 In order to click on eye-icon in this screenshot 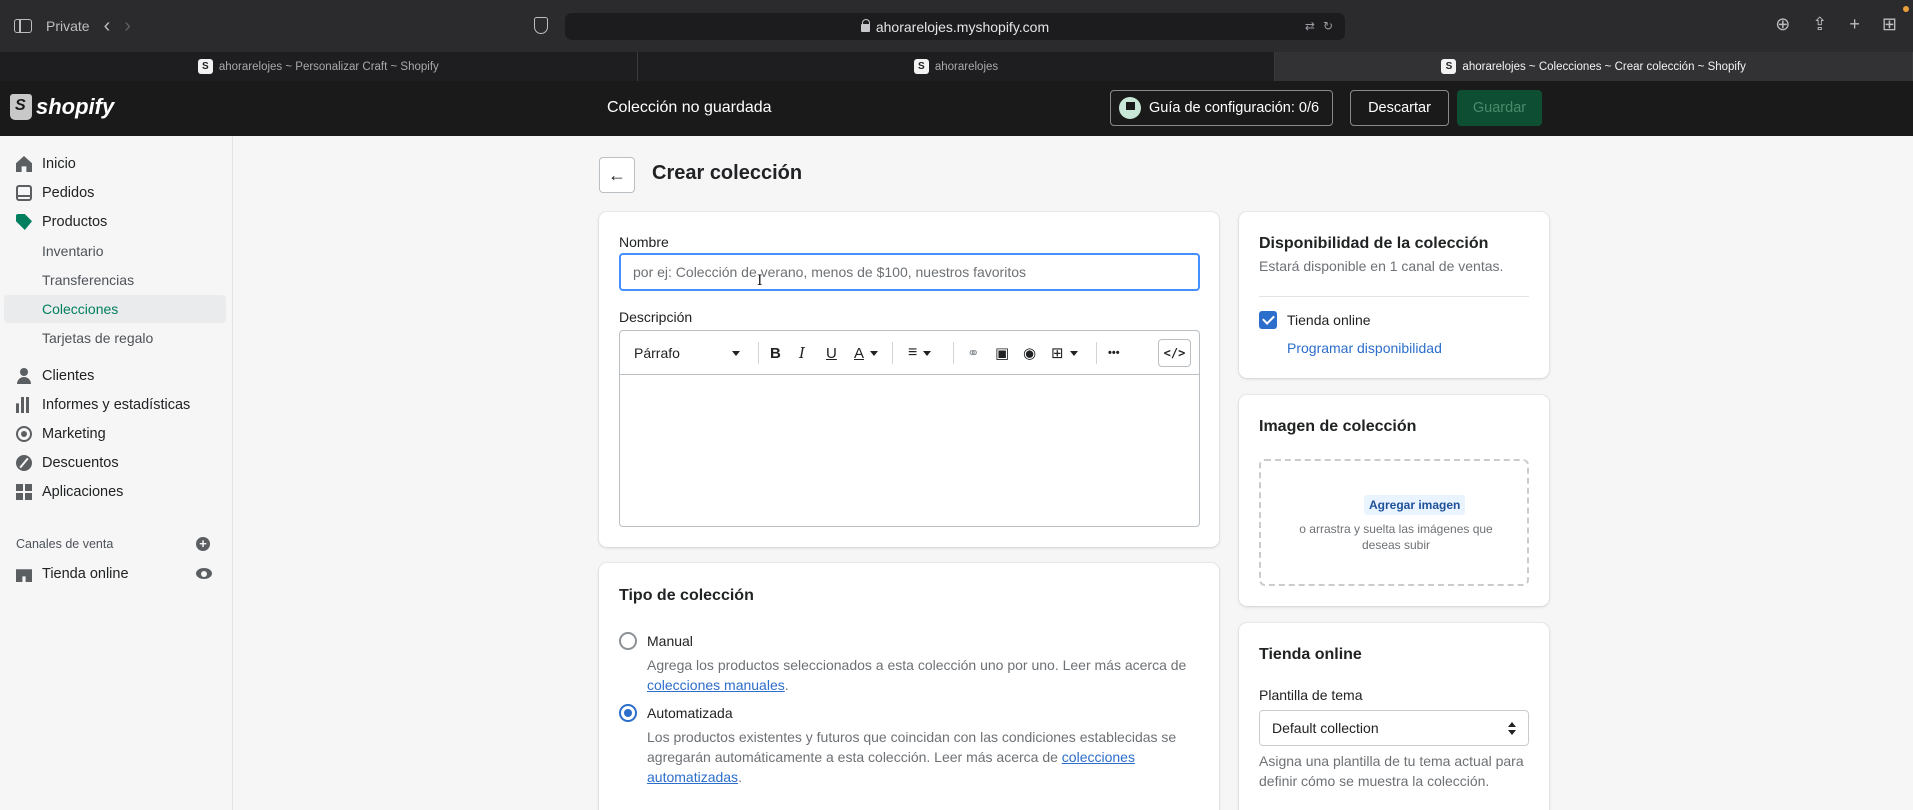, I will do `click(204, 573)`.